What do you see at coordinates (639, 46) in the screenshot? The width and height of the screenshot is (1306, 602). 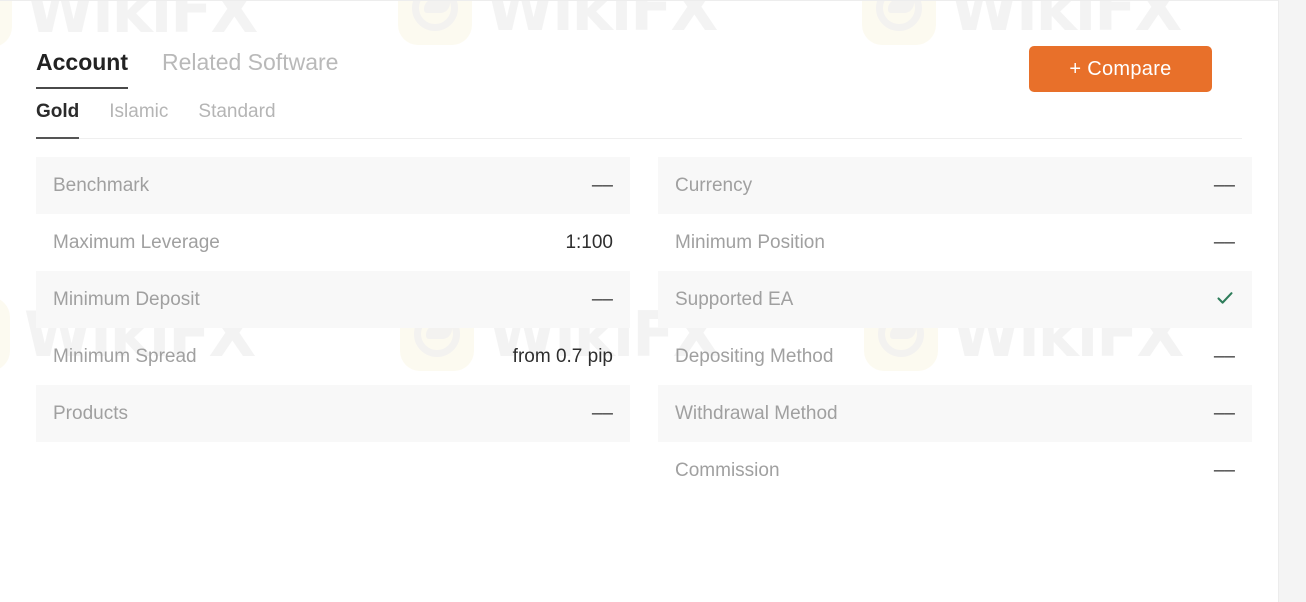 I see `main-tab-bar: Account Related Software + Compare` at bounding box center [639, 46].